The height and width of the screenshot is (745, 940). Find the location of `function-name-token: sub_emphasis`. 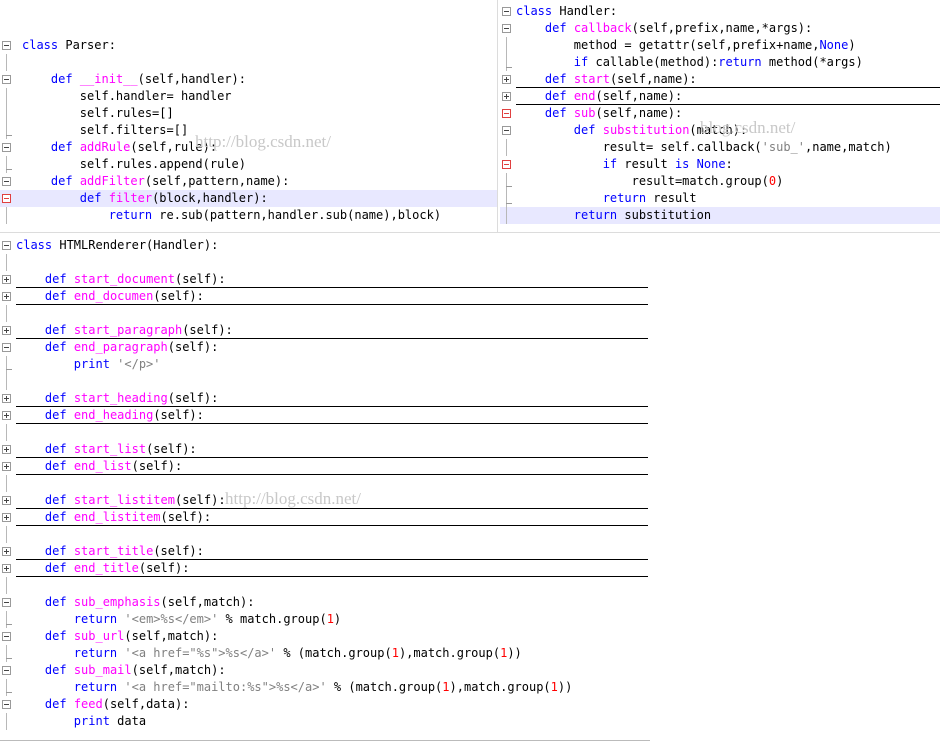

function-name-token: sub_emphasis is located at coordinates (117, 602).